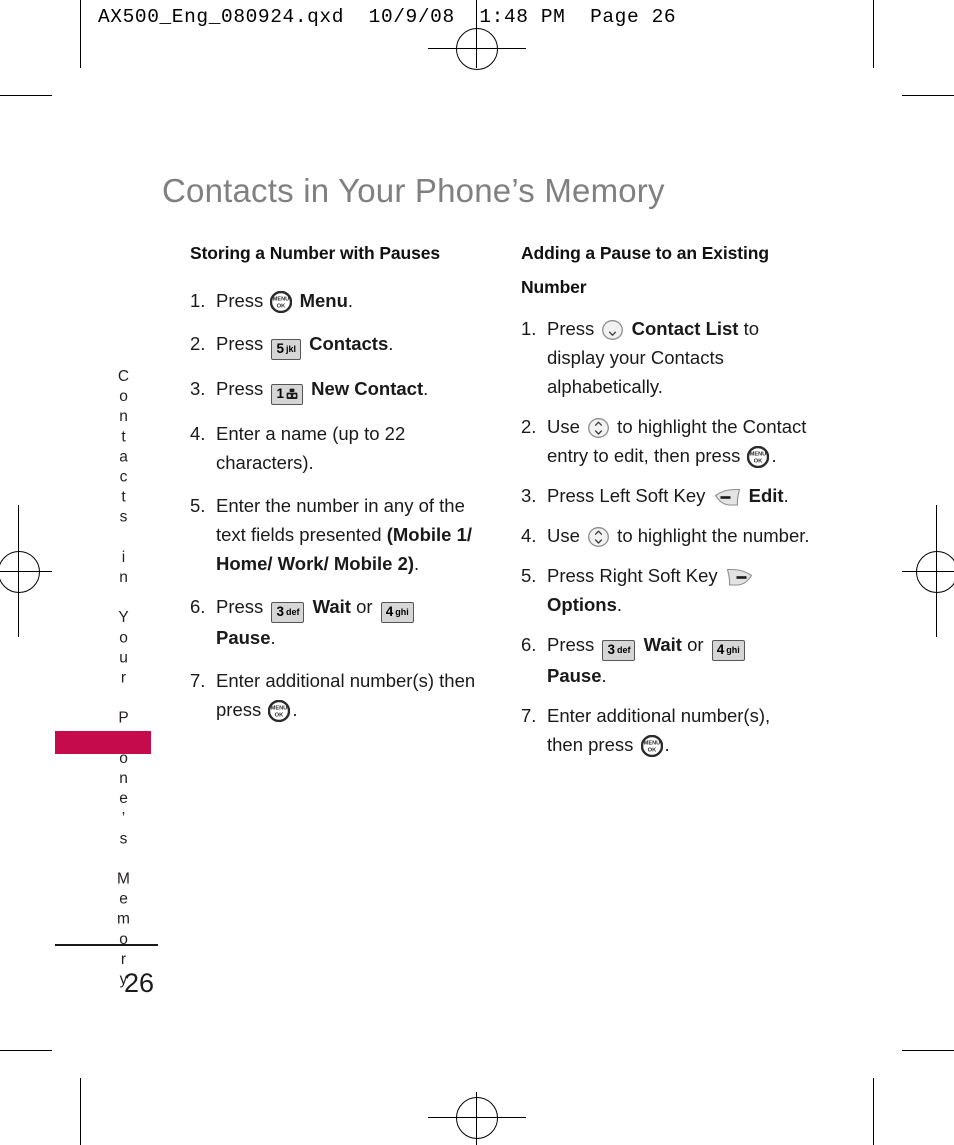  Describe the element at coordinates (311, 448) in the screenshot. I see `step-text: Enter a name (up to 22 characters).` at that location.